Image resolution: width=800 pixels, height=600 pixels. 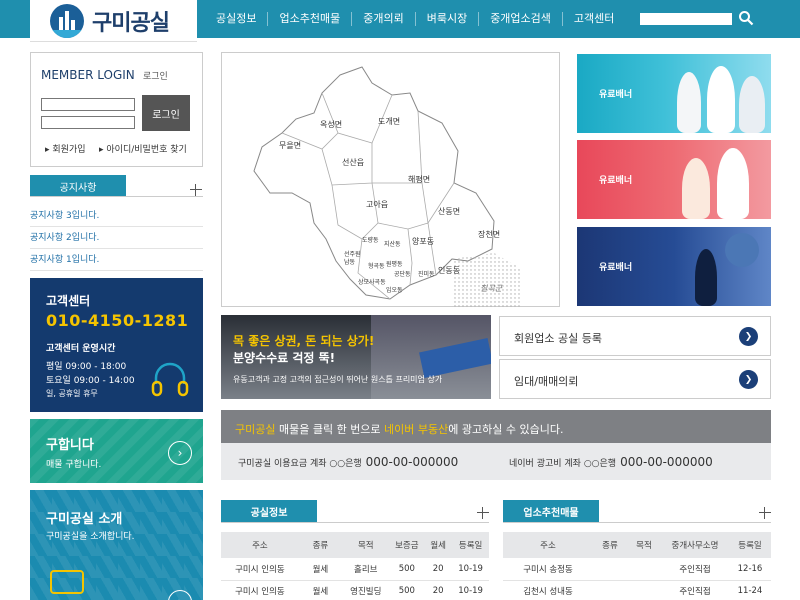 I want to click on map-label: 원평동, so click(x=394, y=263).